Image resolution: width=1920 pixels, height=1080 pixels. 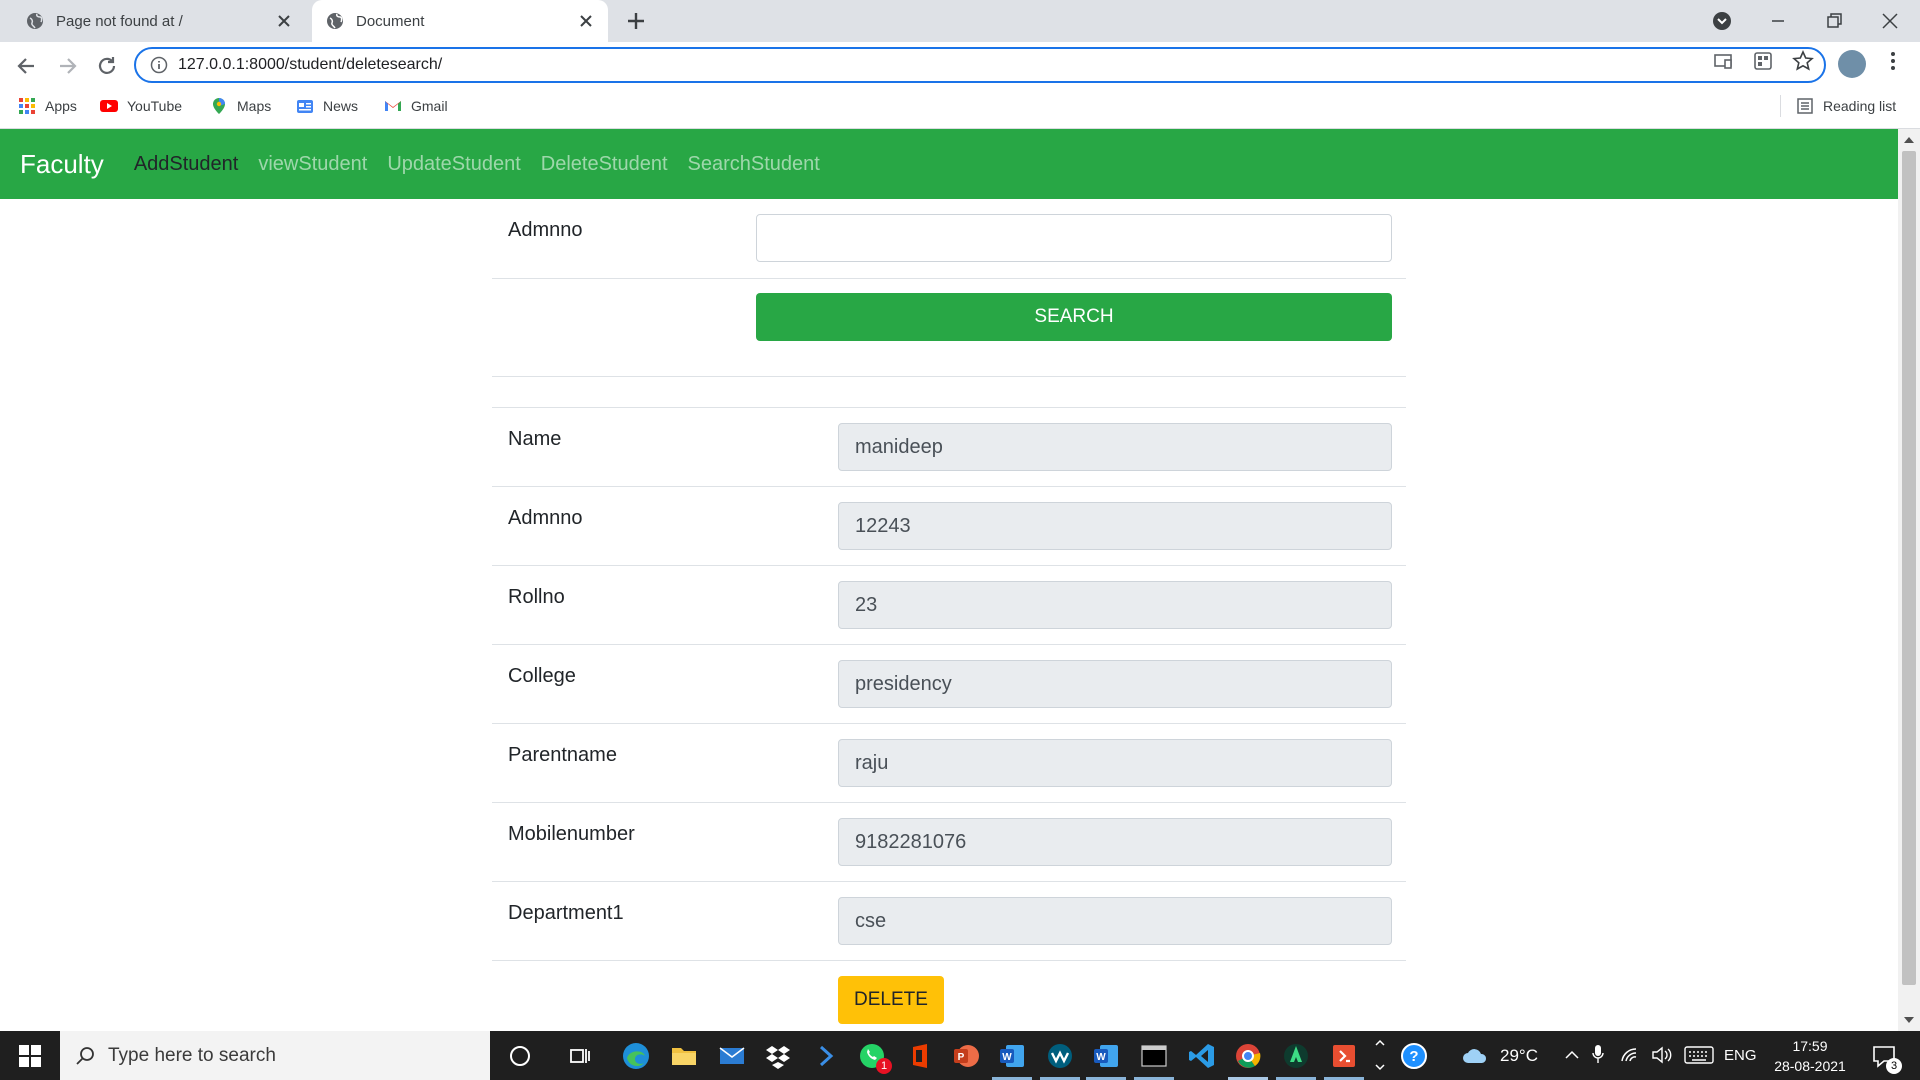 What do you see at coordinates (1115, 526) in the screenshot?
I see `field-value-admnno` at bounding box center [1115, 526].